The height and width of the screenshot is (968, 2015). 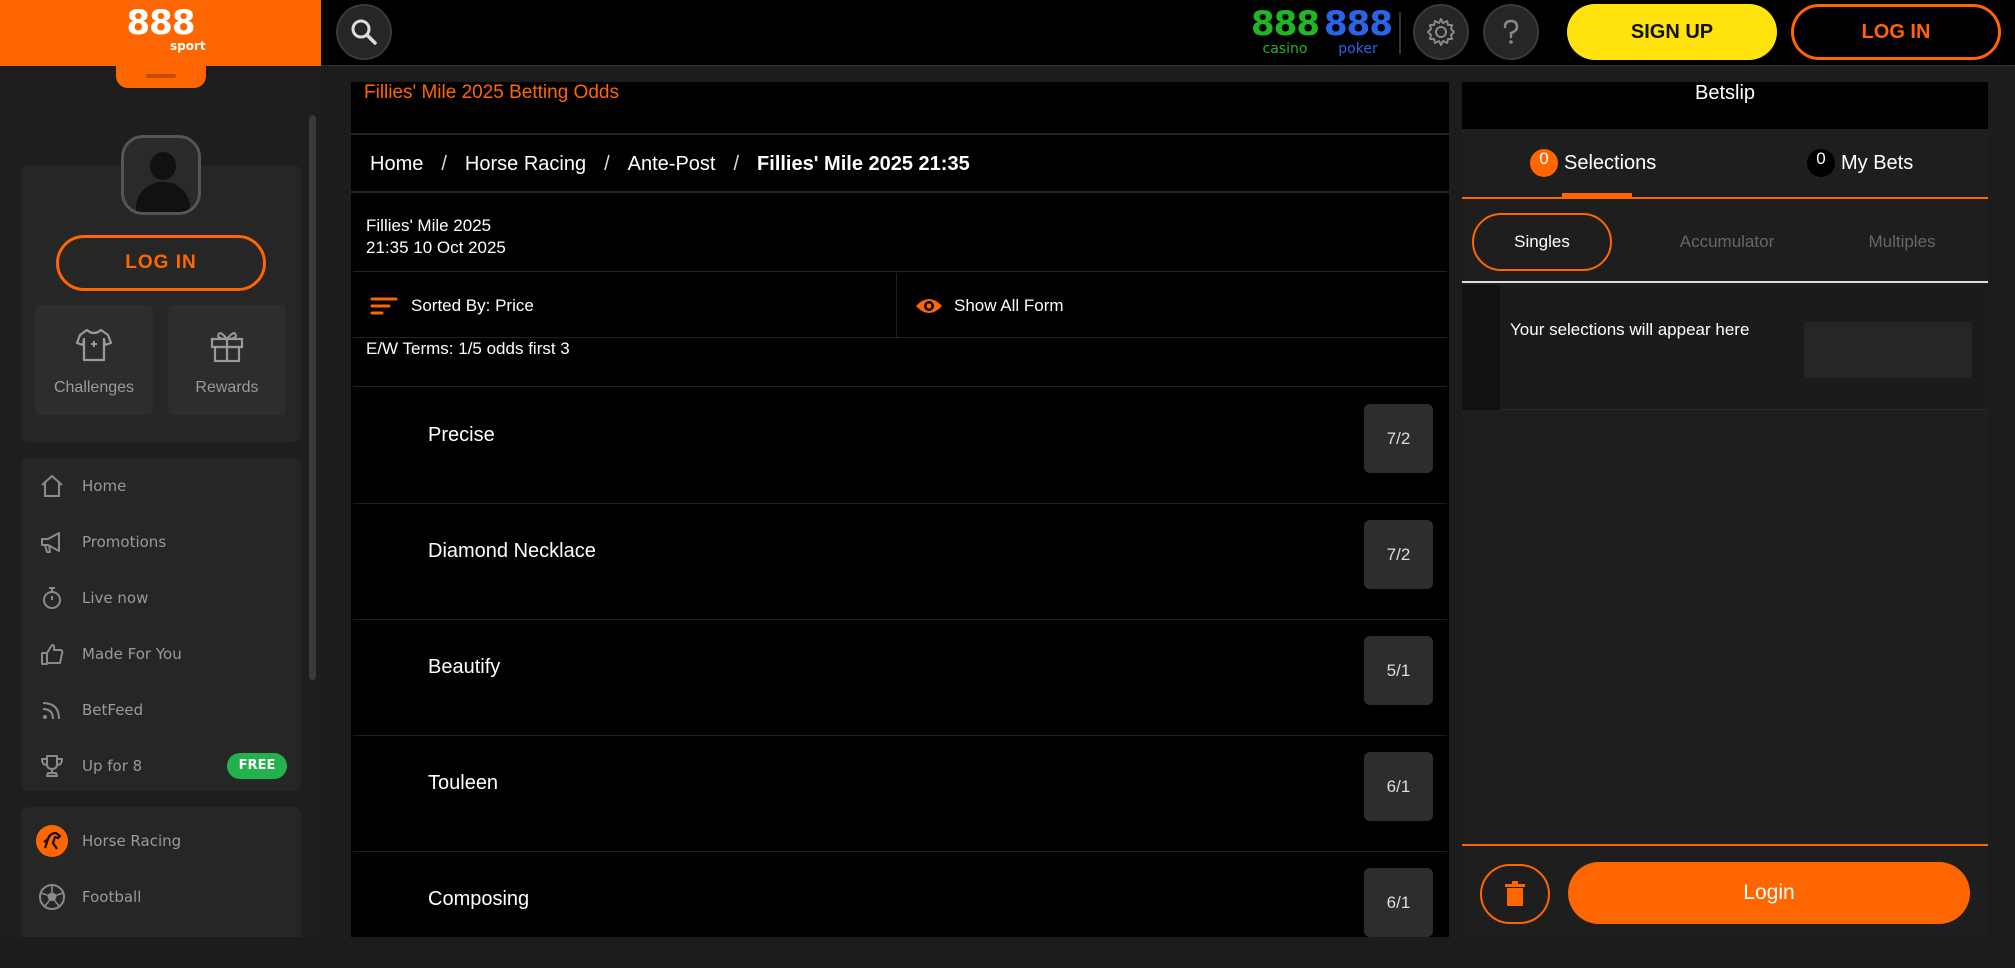 What do you see at coordinates (461, 435) in the screenshot?
I see `runner-name: Precise` at bounding box center [461, 435].